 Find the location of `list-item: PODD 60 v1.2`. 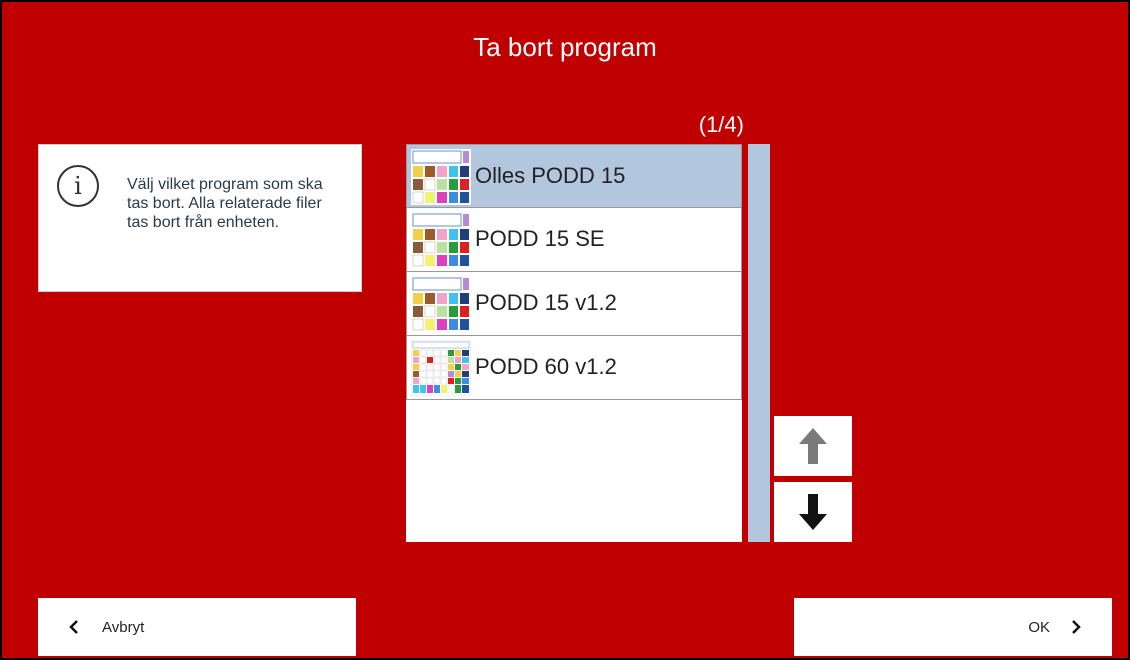

list-item: PODD 60 v1.2 is located at coordinates (574, 368).